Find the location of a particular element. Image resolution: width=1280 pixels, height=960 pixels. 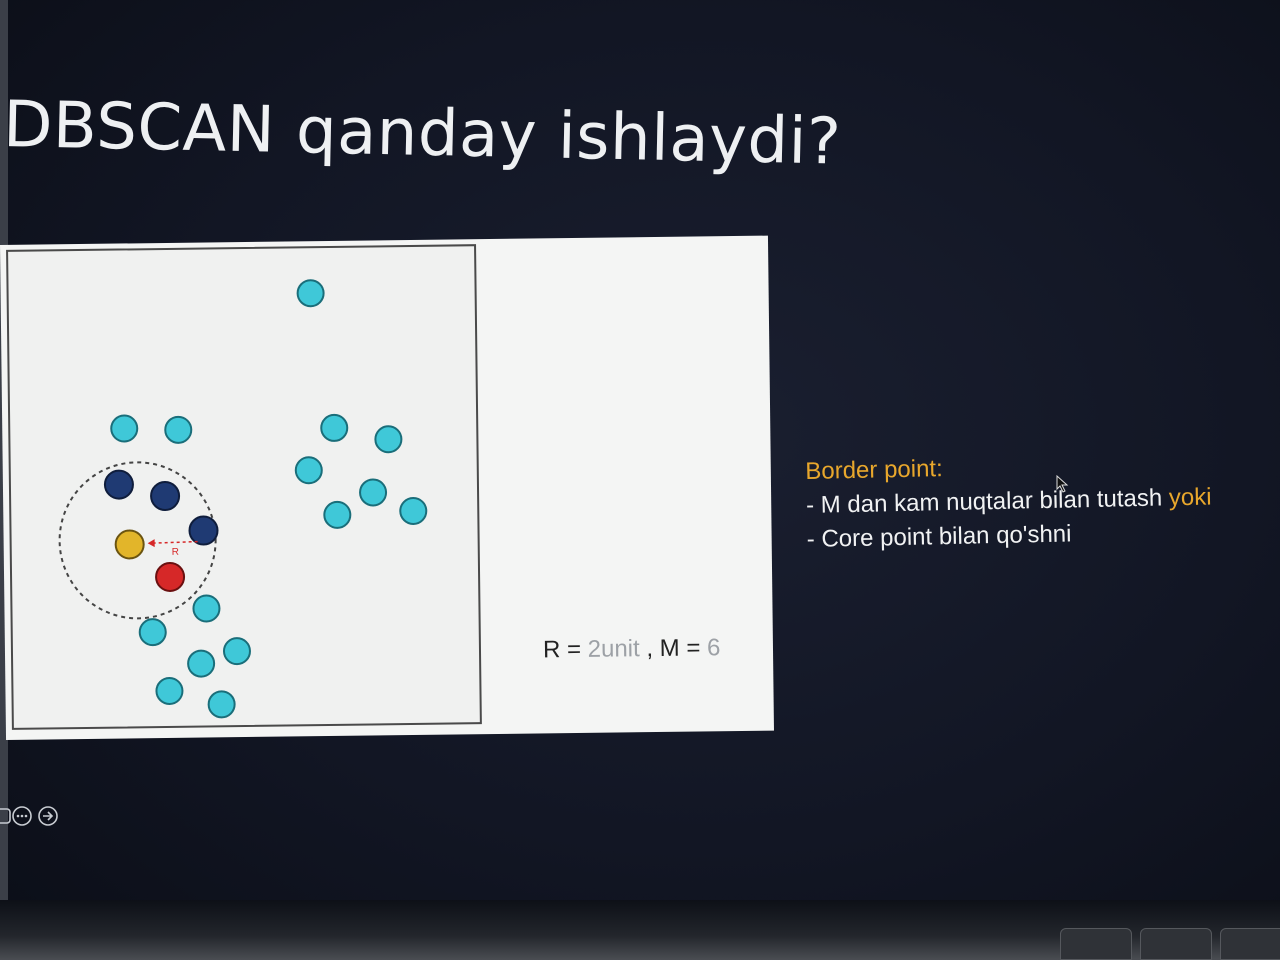

parameters-caption: R = 2unit , M = 6 is located at coordinates (632, 649).